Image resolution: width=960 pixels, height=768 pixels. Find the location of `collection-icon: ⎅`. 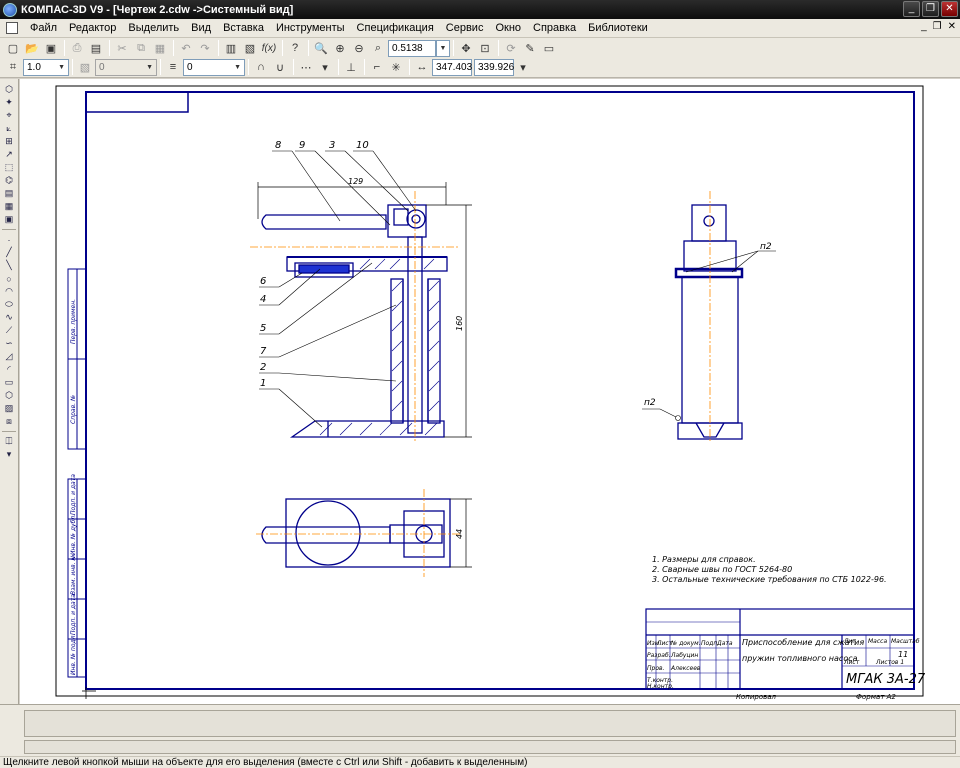

collection-icon: ⎅ is located at coordinates (9, 441).